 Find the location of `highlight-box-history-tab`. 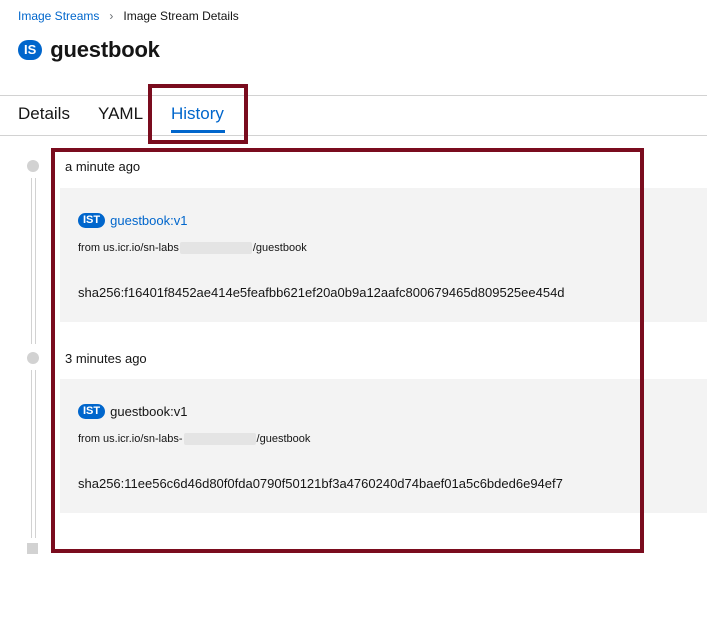

highlight-box-history-tab is located at coordinates (198, 114).